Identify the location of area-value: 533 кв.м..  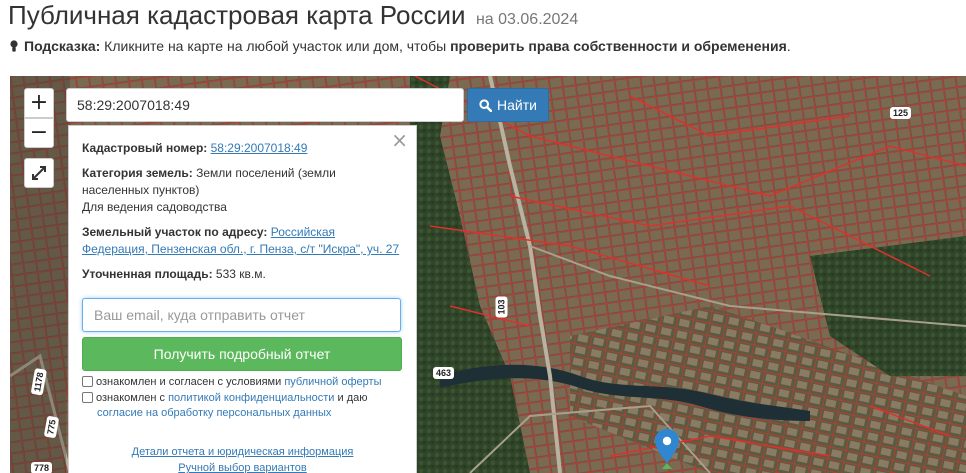
(239, 274).